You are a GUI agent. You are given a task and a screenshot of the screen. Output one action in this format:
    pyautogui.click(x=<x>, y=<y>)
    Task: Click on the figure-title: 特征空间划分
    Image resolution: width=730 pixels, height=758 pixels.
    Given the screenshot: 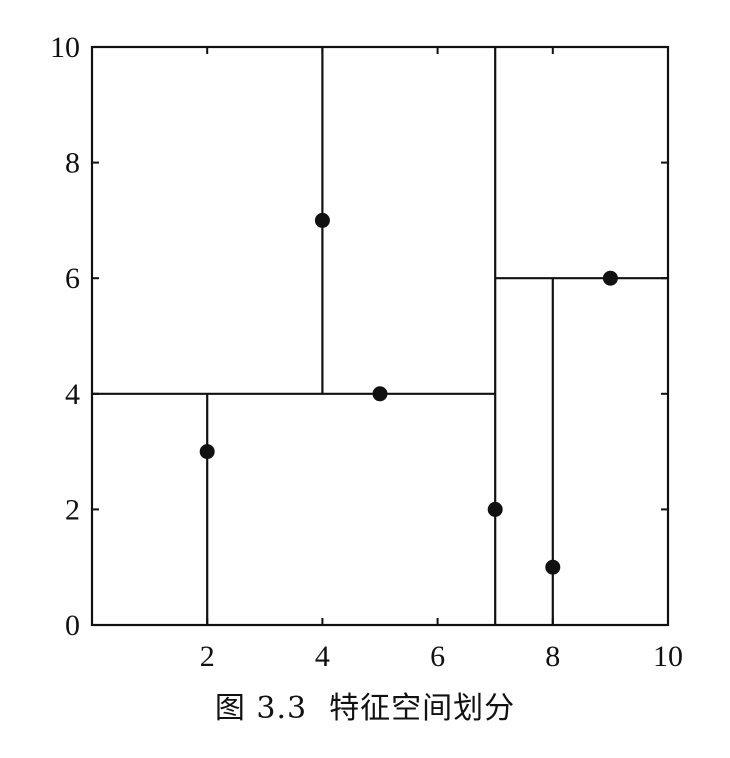 What is the action you would take?
    pyautogui.click(x=422, y=708)
    